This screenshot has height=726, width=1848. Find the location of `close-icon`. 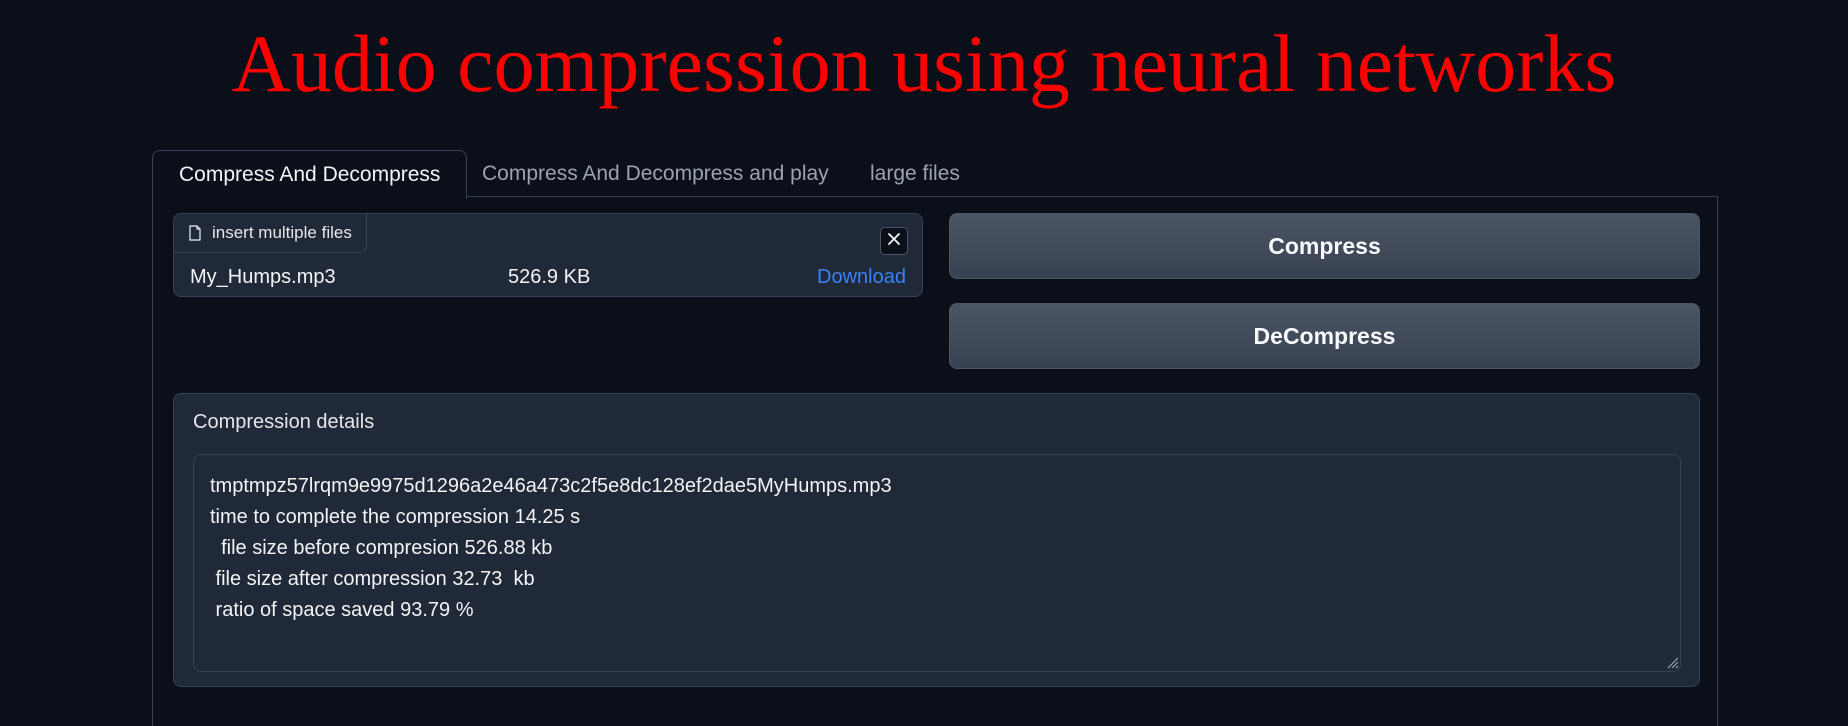

close-icon is located at coordinates (894, 241).